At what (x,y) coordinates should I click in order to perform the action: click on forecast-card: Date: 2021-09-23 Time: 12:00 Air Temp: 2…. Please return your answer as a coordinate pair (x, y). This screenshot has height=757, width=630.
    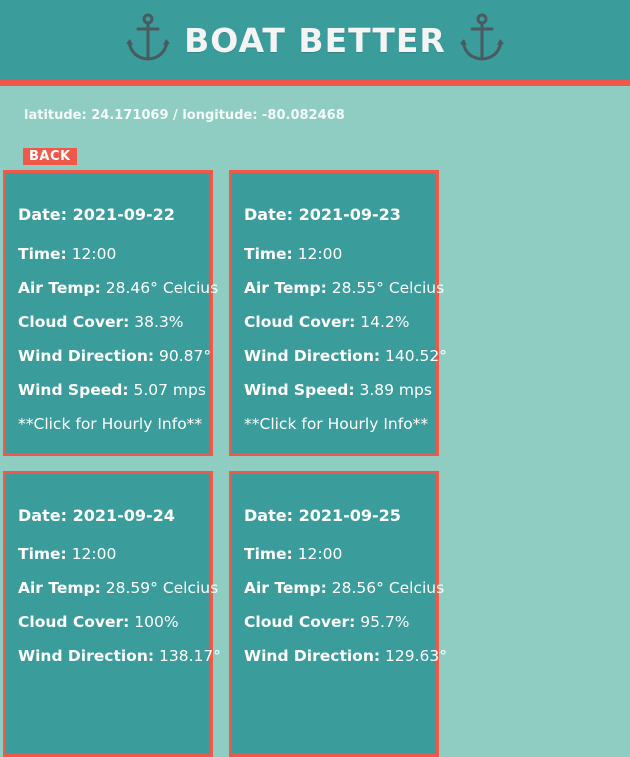
    Looking at the image, I should click on (338, 313).